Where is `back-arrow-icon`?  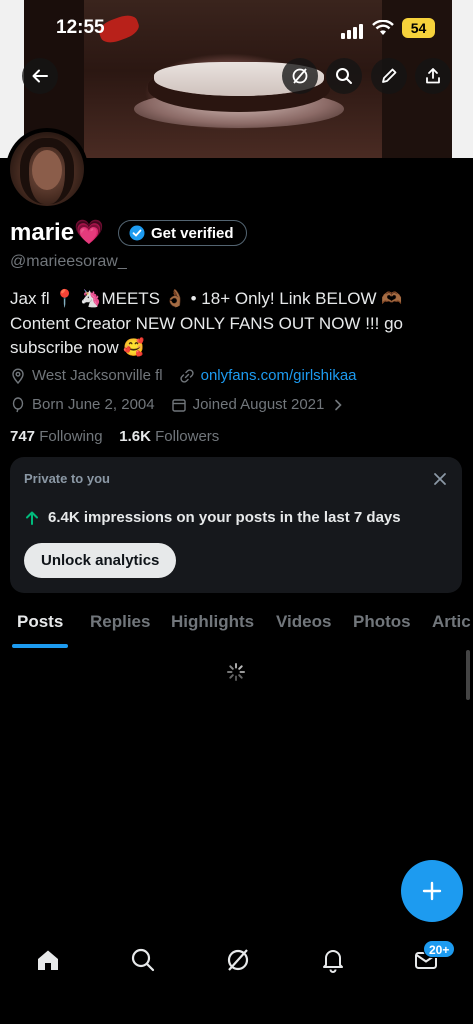 back-arrow-icon is located at coordinates (40, 76).